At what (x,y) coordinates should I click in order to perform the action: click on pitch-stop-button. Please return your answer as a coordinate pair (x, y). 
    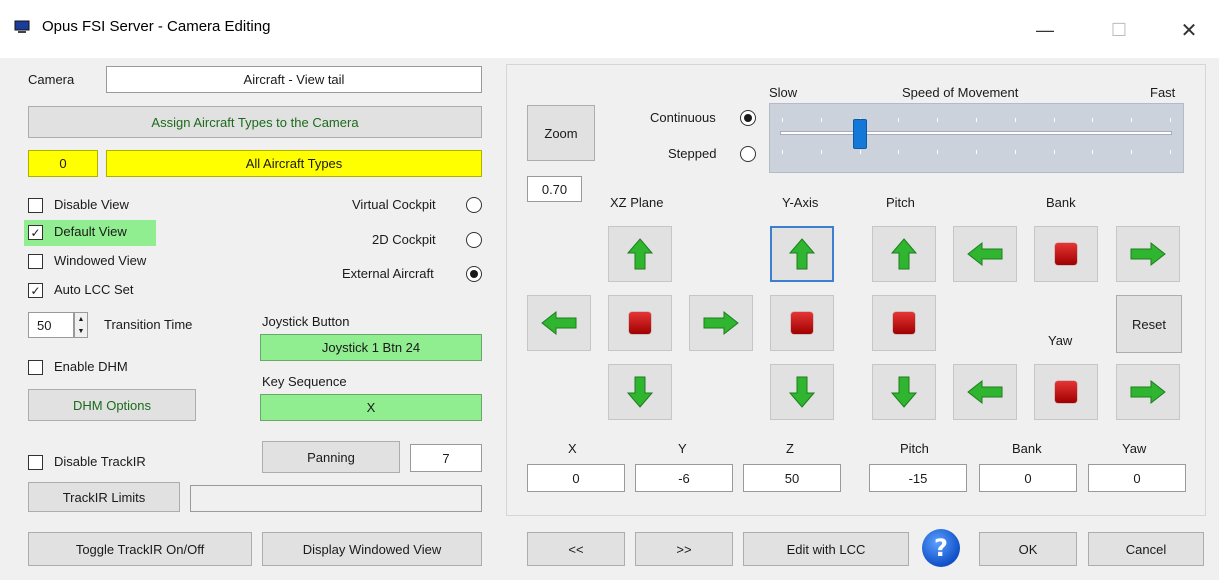
    Looking at the image, I should click on (904, 323).